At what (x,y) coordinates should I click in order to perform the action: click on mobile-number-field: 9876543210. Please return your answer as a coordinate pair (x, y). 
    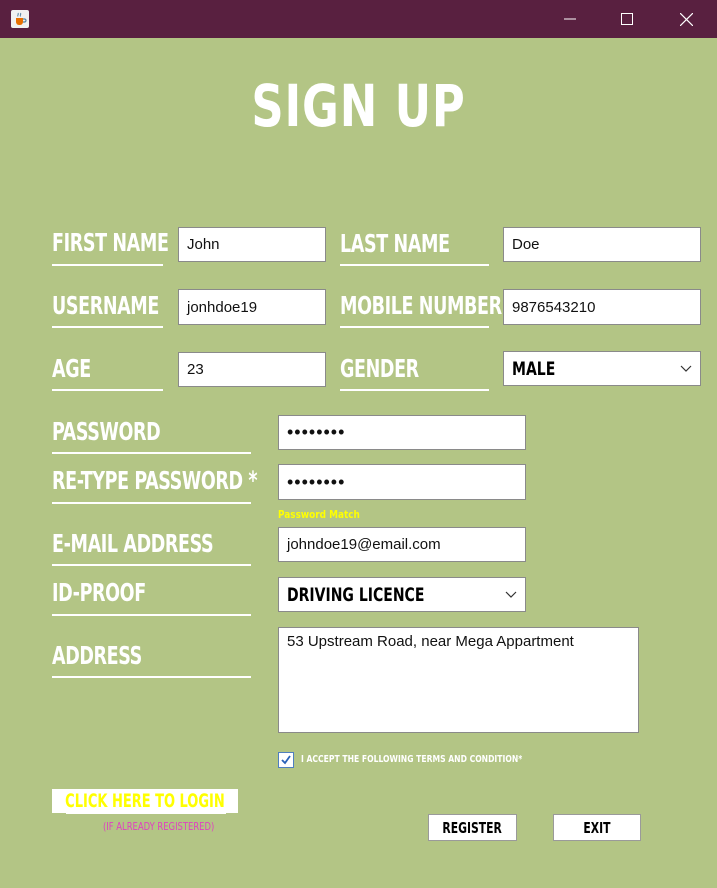
    Looking at the image, I should click on (602, 307).